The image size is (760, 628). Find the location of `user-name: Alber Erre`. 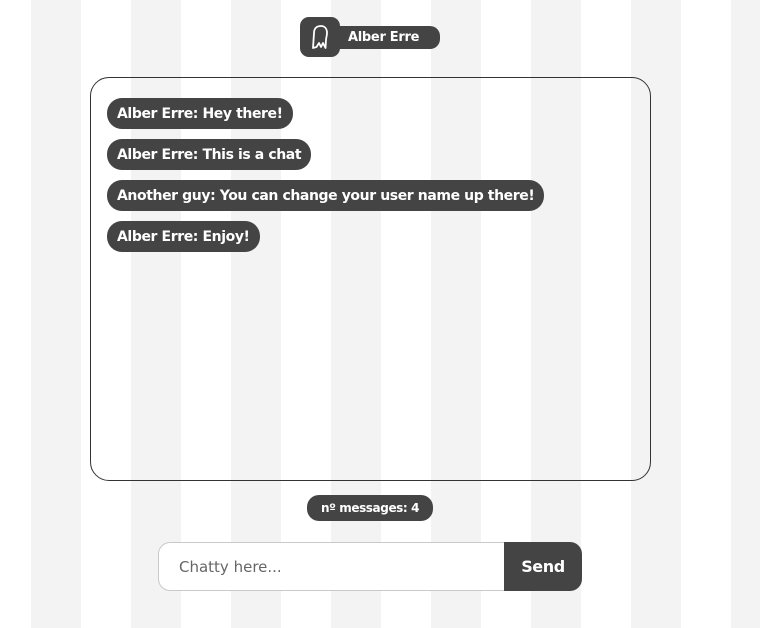

user-name: Alber Erre is located at coordinates (389, 37).